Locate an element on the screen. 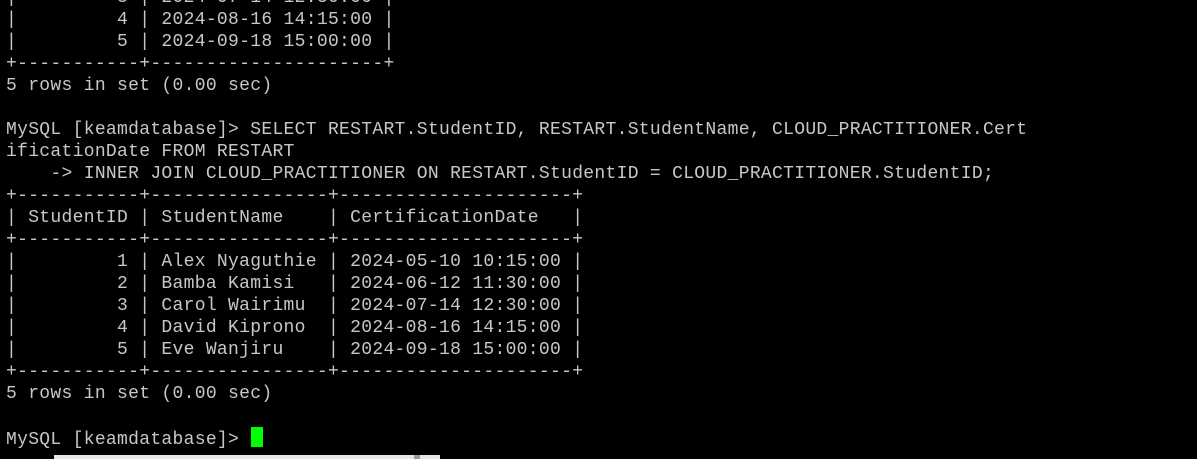  text-cursor is located at coordinates (257, 437).